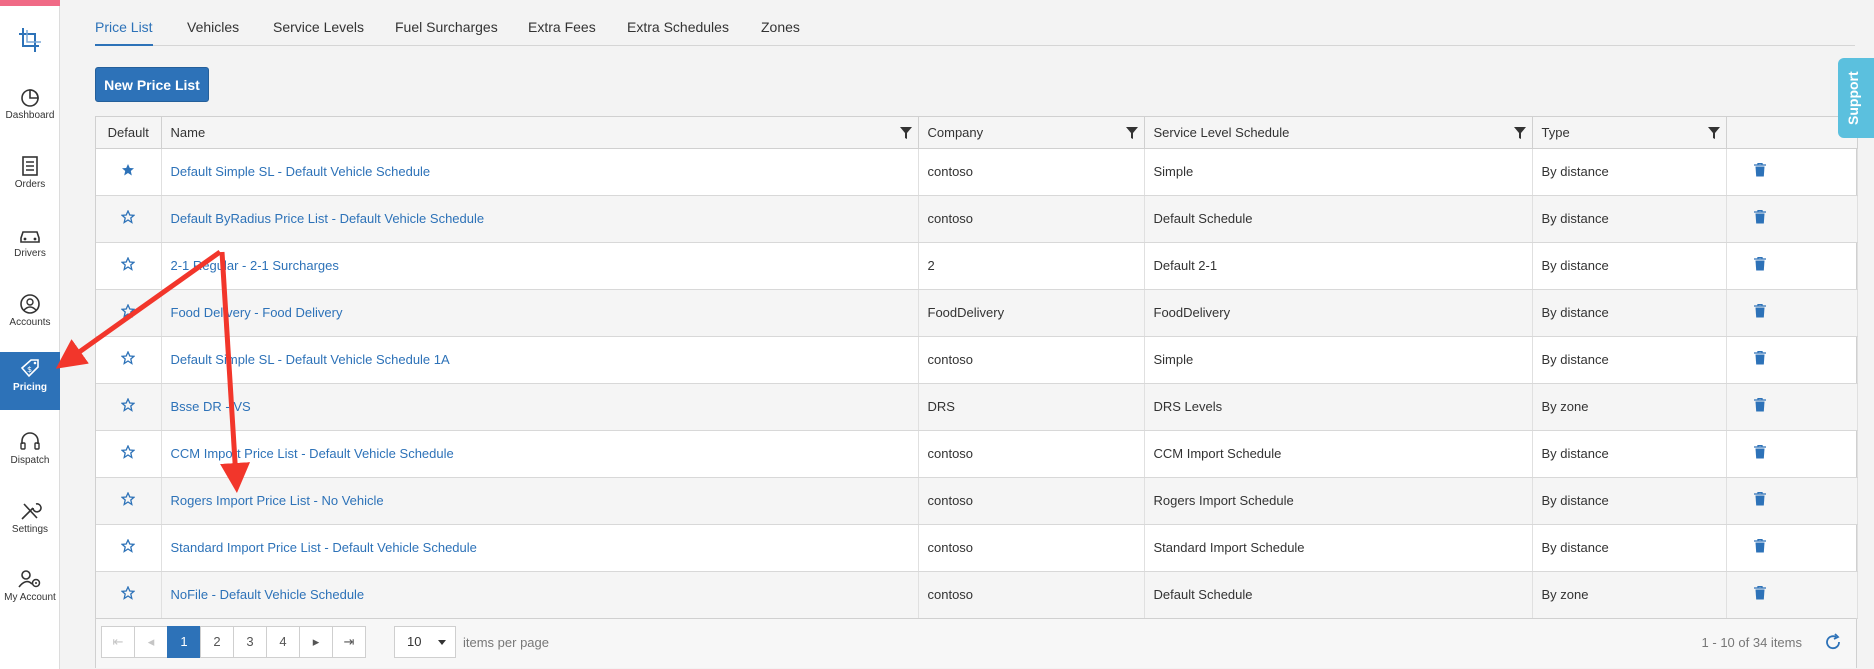  Describe the element at coordinates (124, 45) in the screenshot. I see `active-tab-indicator` at that location.